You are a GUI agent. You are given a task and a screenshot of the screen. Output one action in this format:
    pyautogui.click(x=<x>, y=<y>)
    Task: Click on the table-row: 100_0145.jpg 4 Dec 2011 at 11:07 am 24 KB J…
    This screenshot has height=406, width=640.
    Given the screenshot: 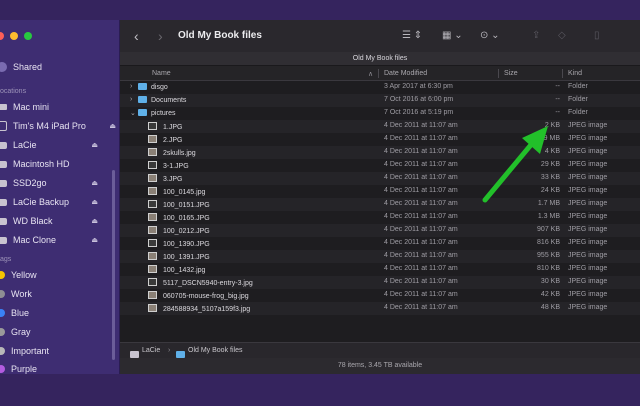 What is the action you would take?
    pyautogui.click(x=380, y=191)
    